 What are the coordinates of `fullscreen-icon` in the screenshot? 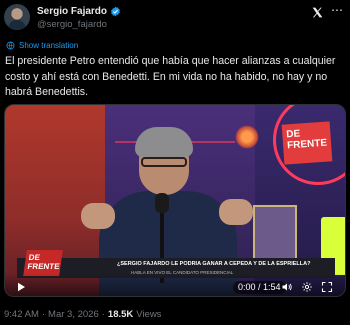 It's located at (327, 287).